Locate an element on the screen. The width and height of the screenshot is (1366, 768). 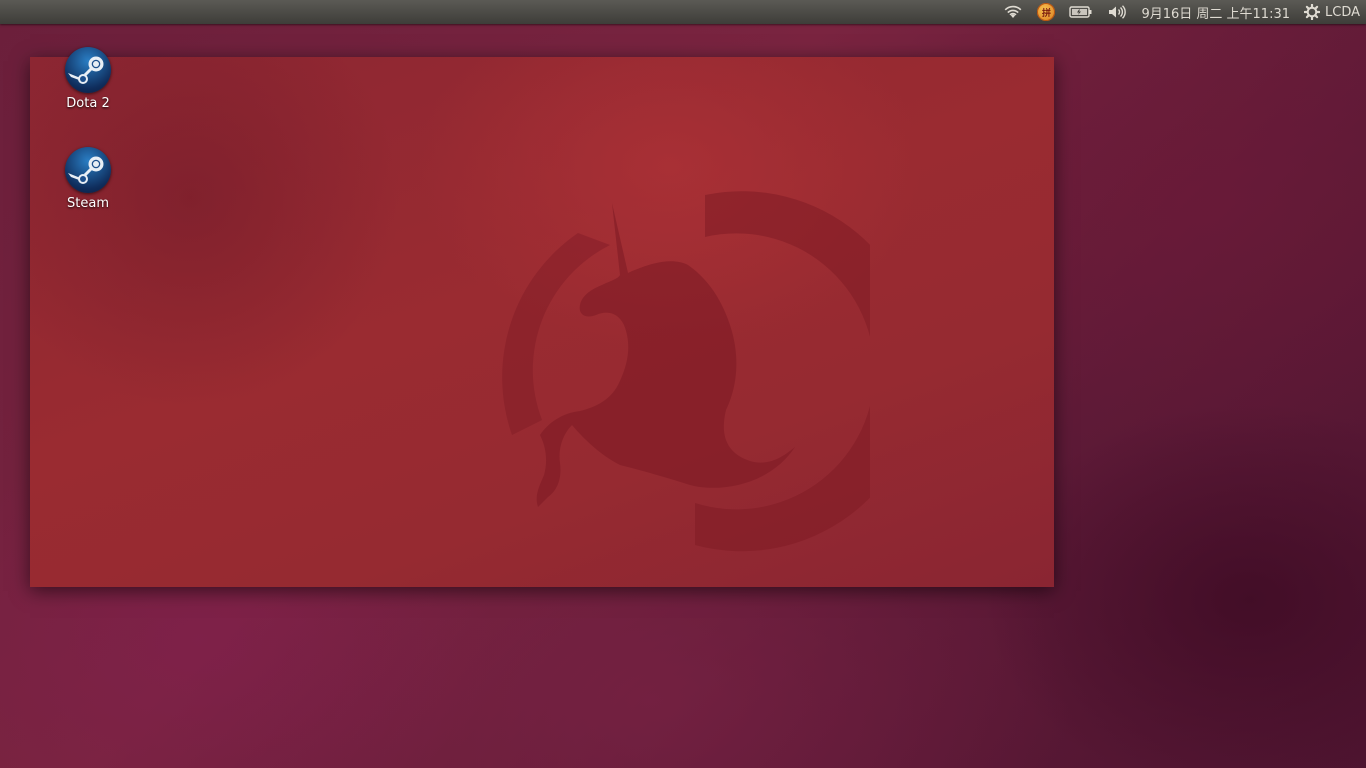
sound-indicator is located at coordinates (1117, 12).